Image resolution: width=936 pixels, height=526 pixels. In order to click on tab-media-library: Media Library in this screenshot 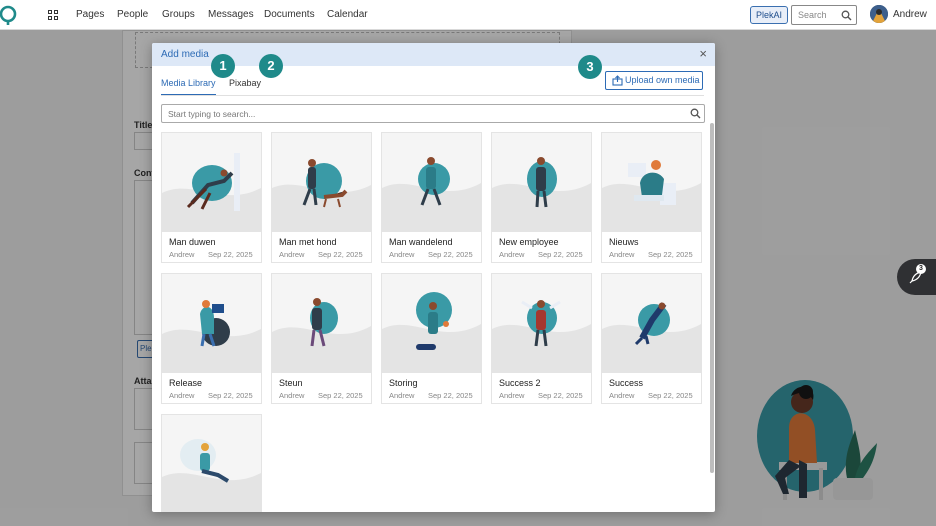, I will do `click(188, 87)`.